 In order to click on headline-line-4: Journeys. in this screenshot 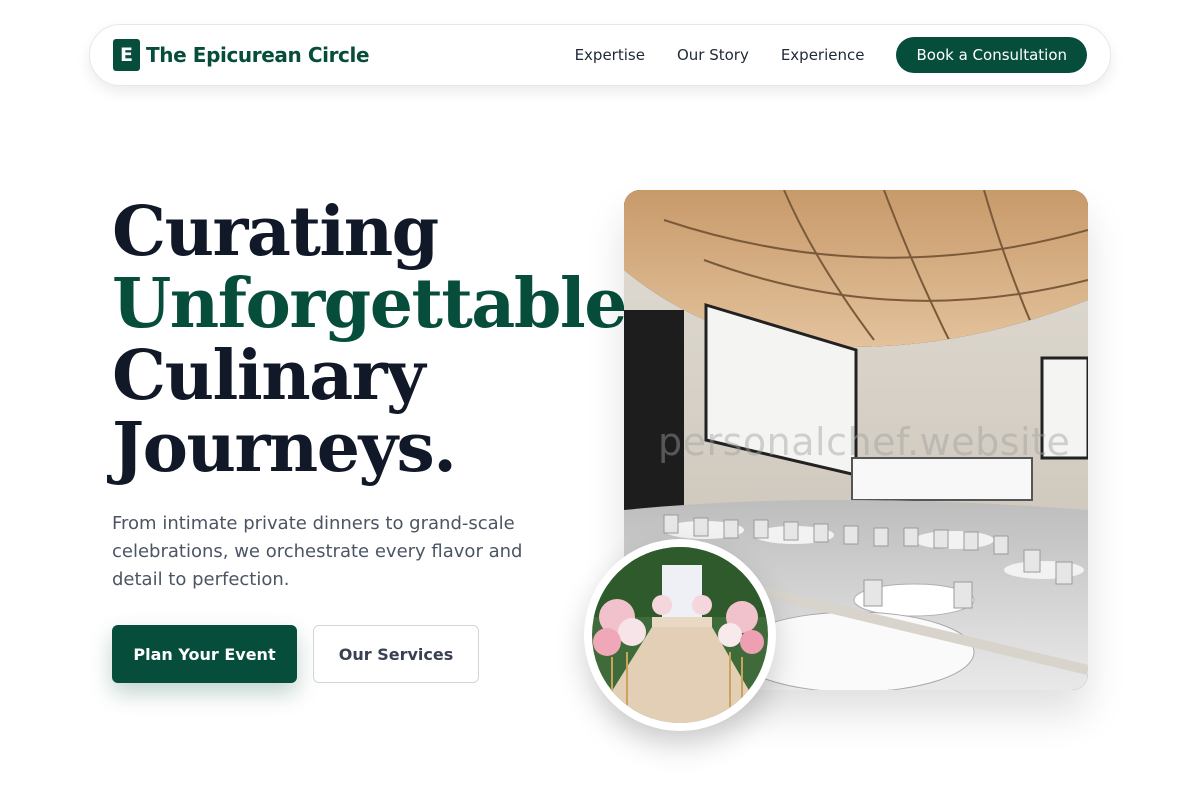, I will do `click(284, 448)`.